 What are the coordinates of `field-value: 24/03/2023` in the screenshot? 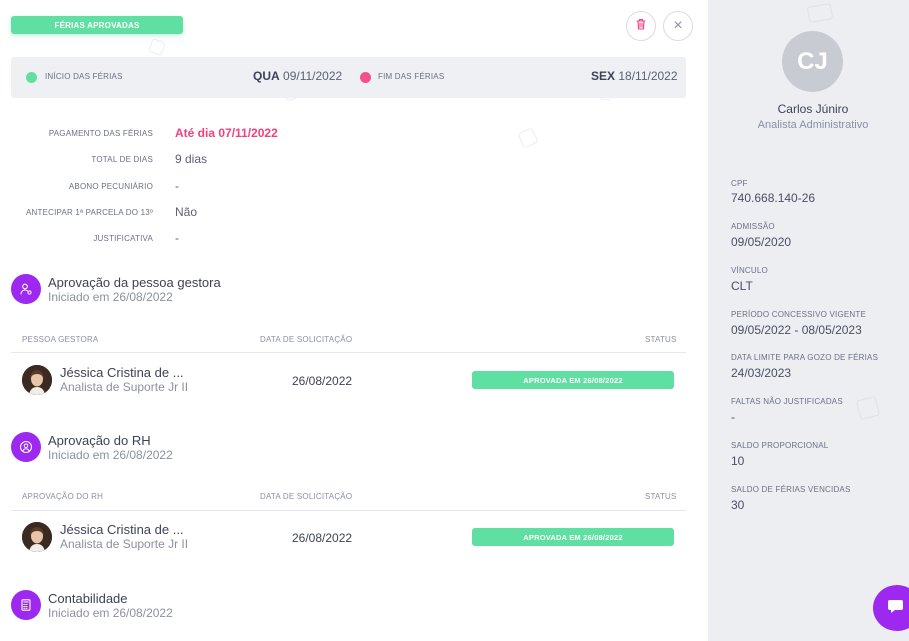 It's located at (761, 373).